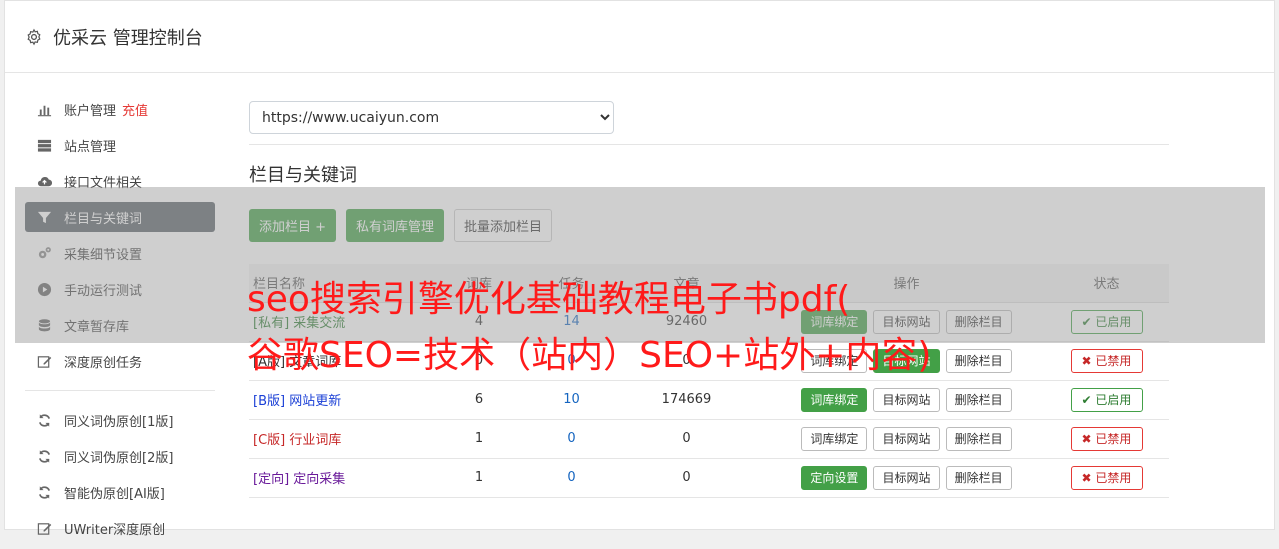  Describe the element at coordinates (90, 111) in the screenshot. I see `sidebar-item-label: 账户管理` at that location.